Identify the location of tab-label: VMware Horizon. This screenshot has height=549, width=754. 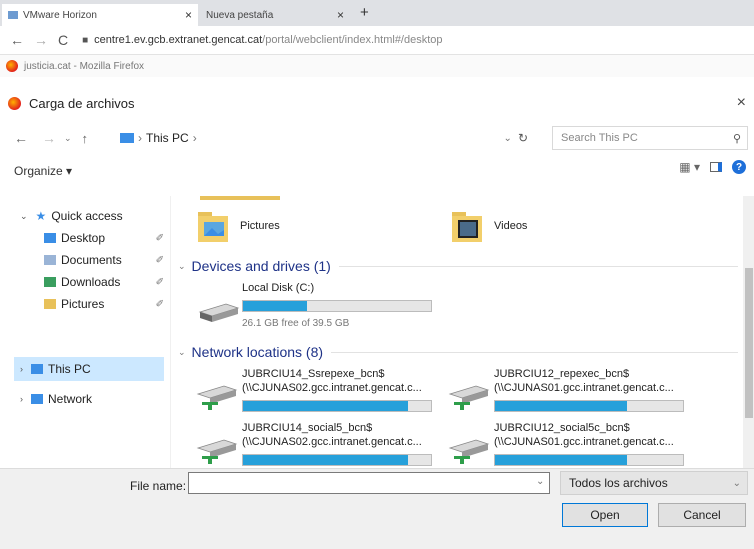
(60, 15).